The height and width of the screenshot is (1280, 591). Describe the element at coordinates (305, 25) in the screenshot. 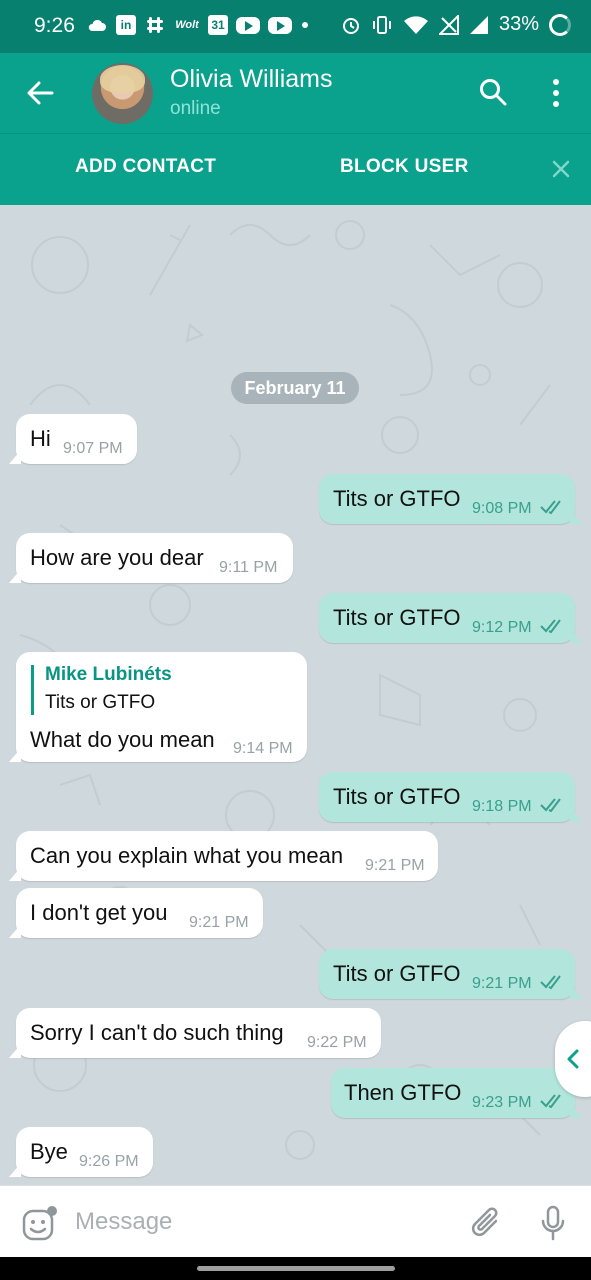

I see `dot-icon` at that location.